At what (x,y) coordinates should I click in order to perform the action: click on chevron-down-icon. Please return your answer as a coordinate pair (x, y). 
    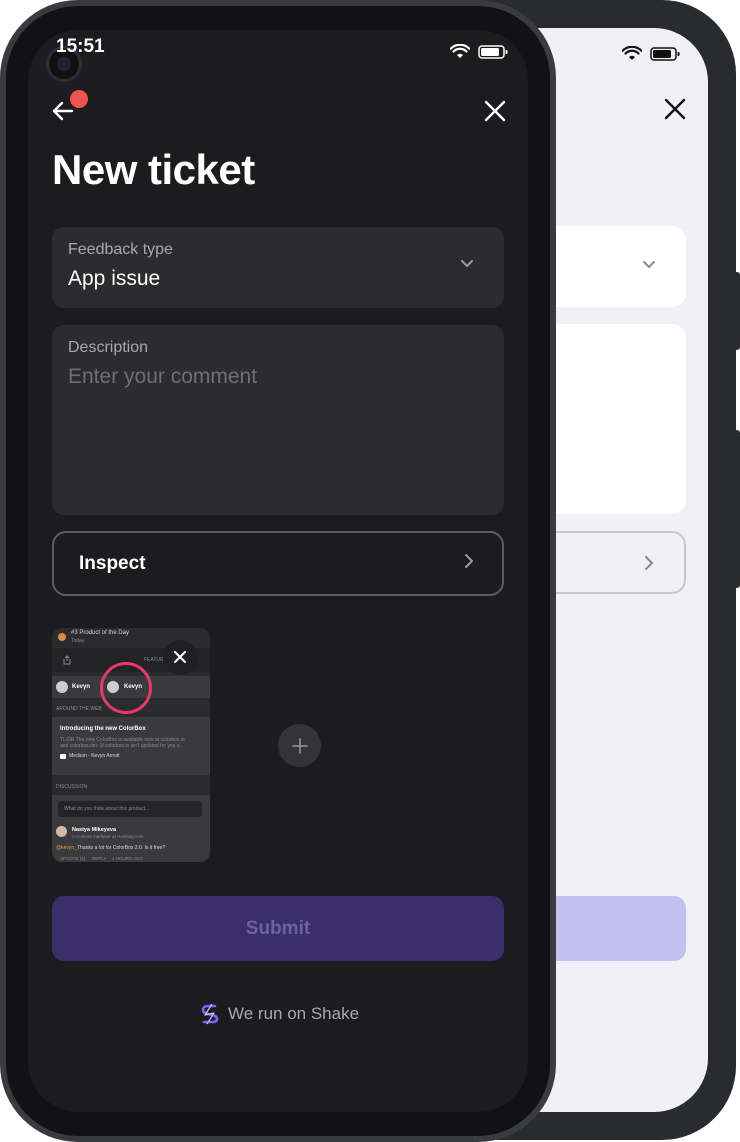
    Looking at the image, I should click on (467, 263).